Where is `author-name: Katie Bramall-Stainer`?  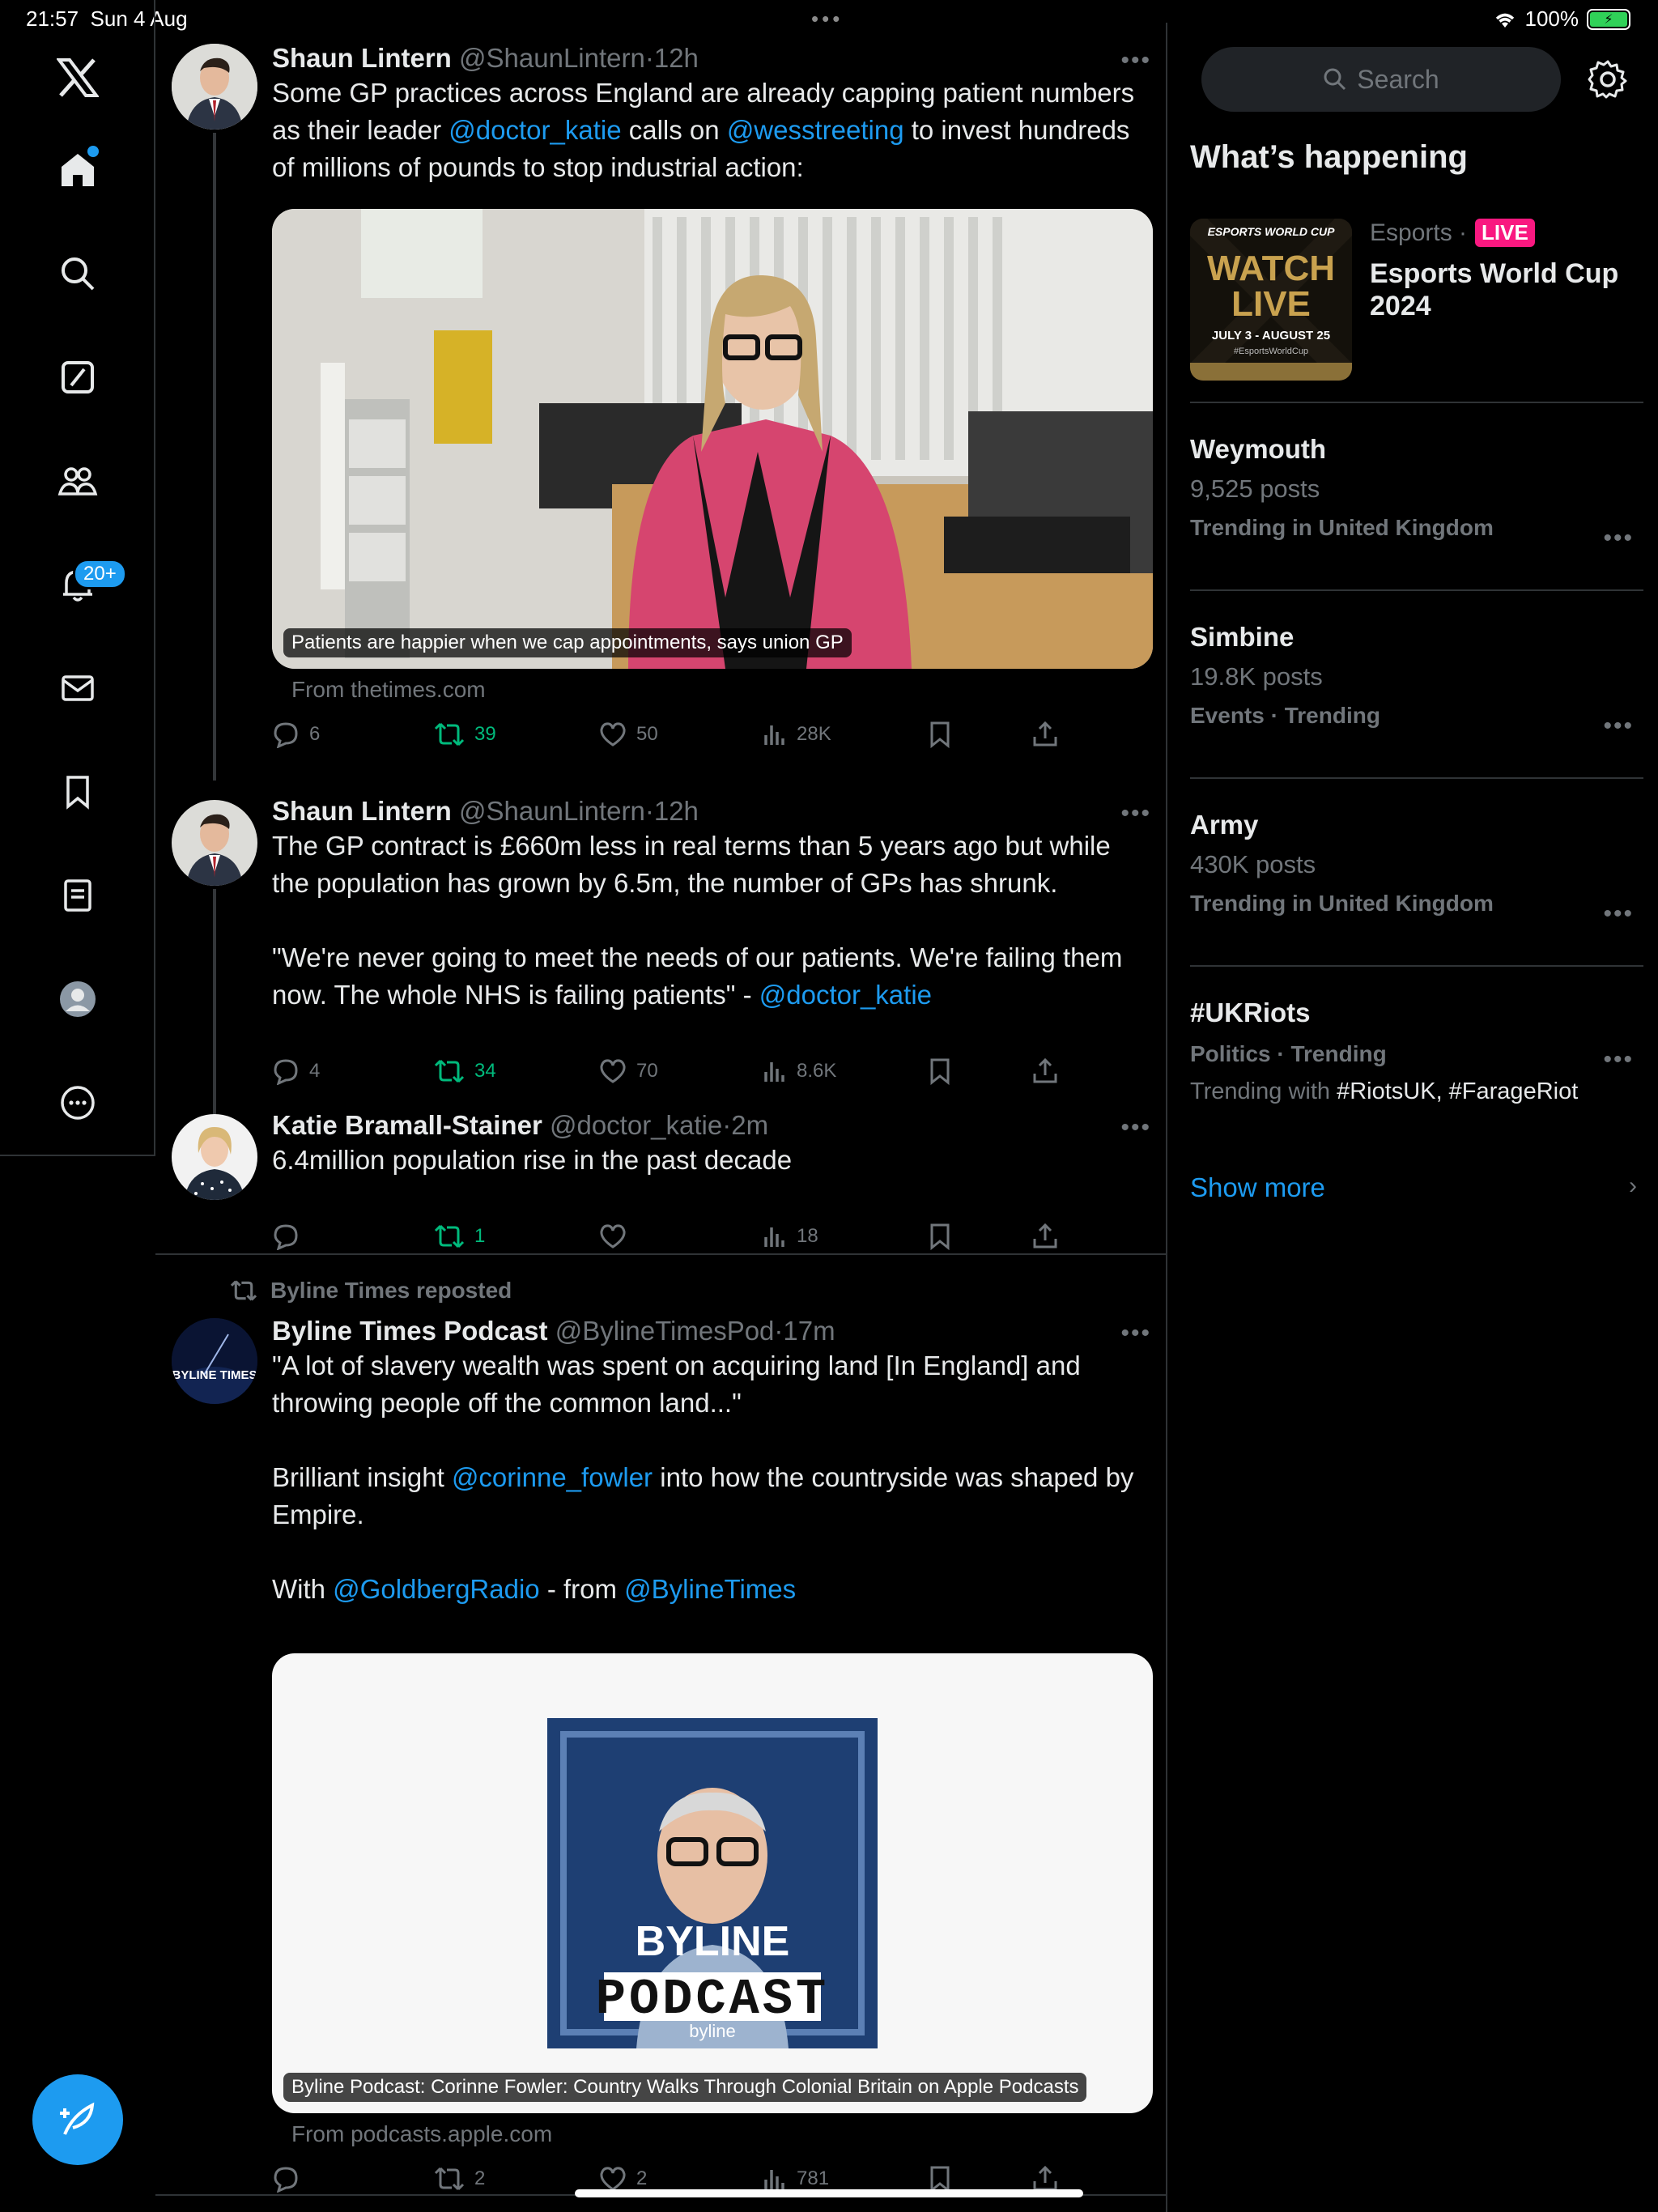 author-name: Katie Bramall-Stainer is located at coordinates (407, 1125).